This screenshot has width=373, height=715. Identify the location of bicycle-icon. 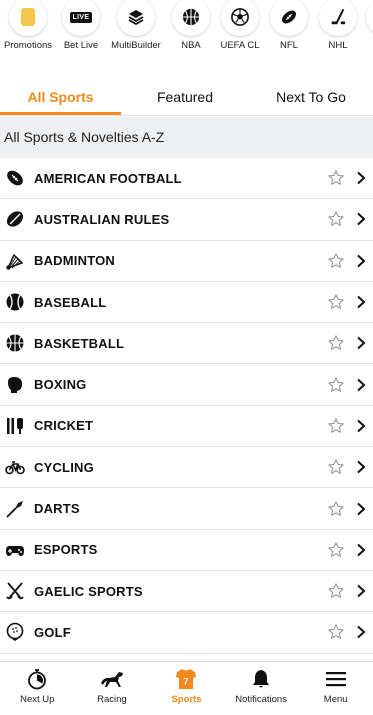
(15, 468).